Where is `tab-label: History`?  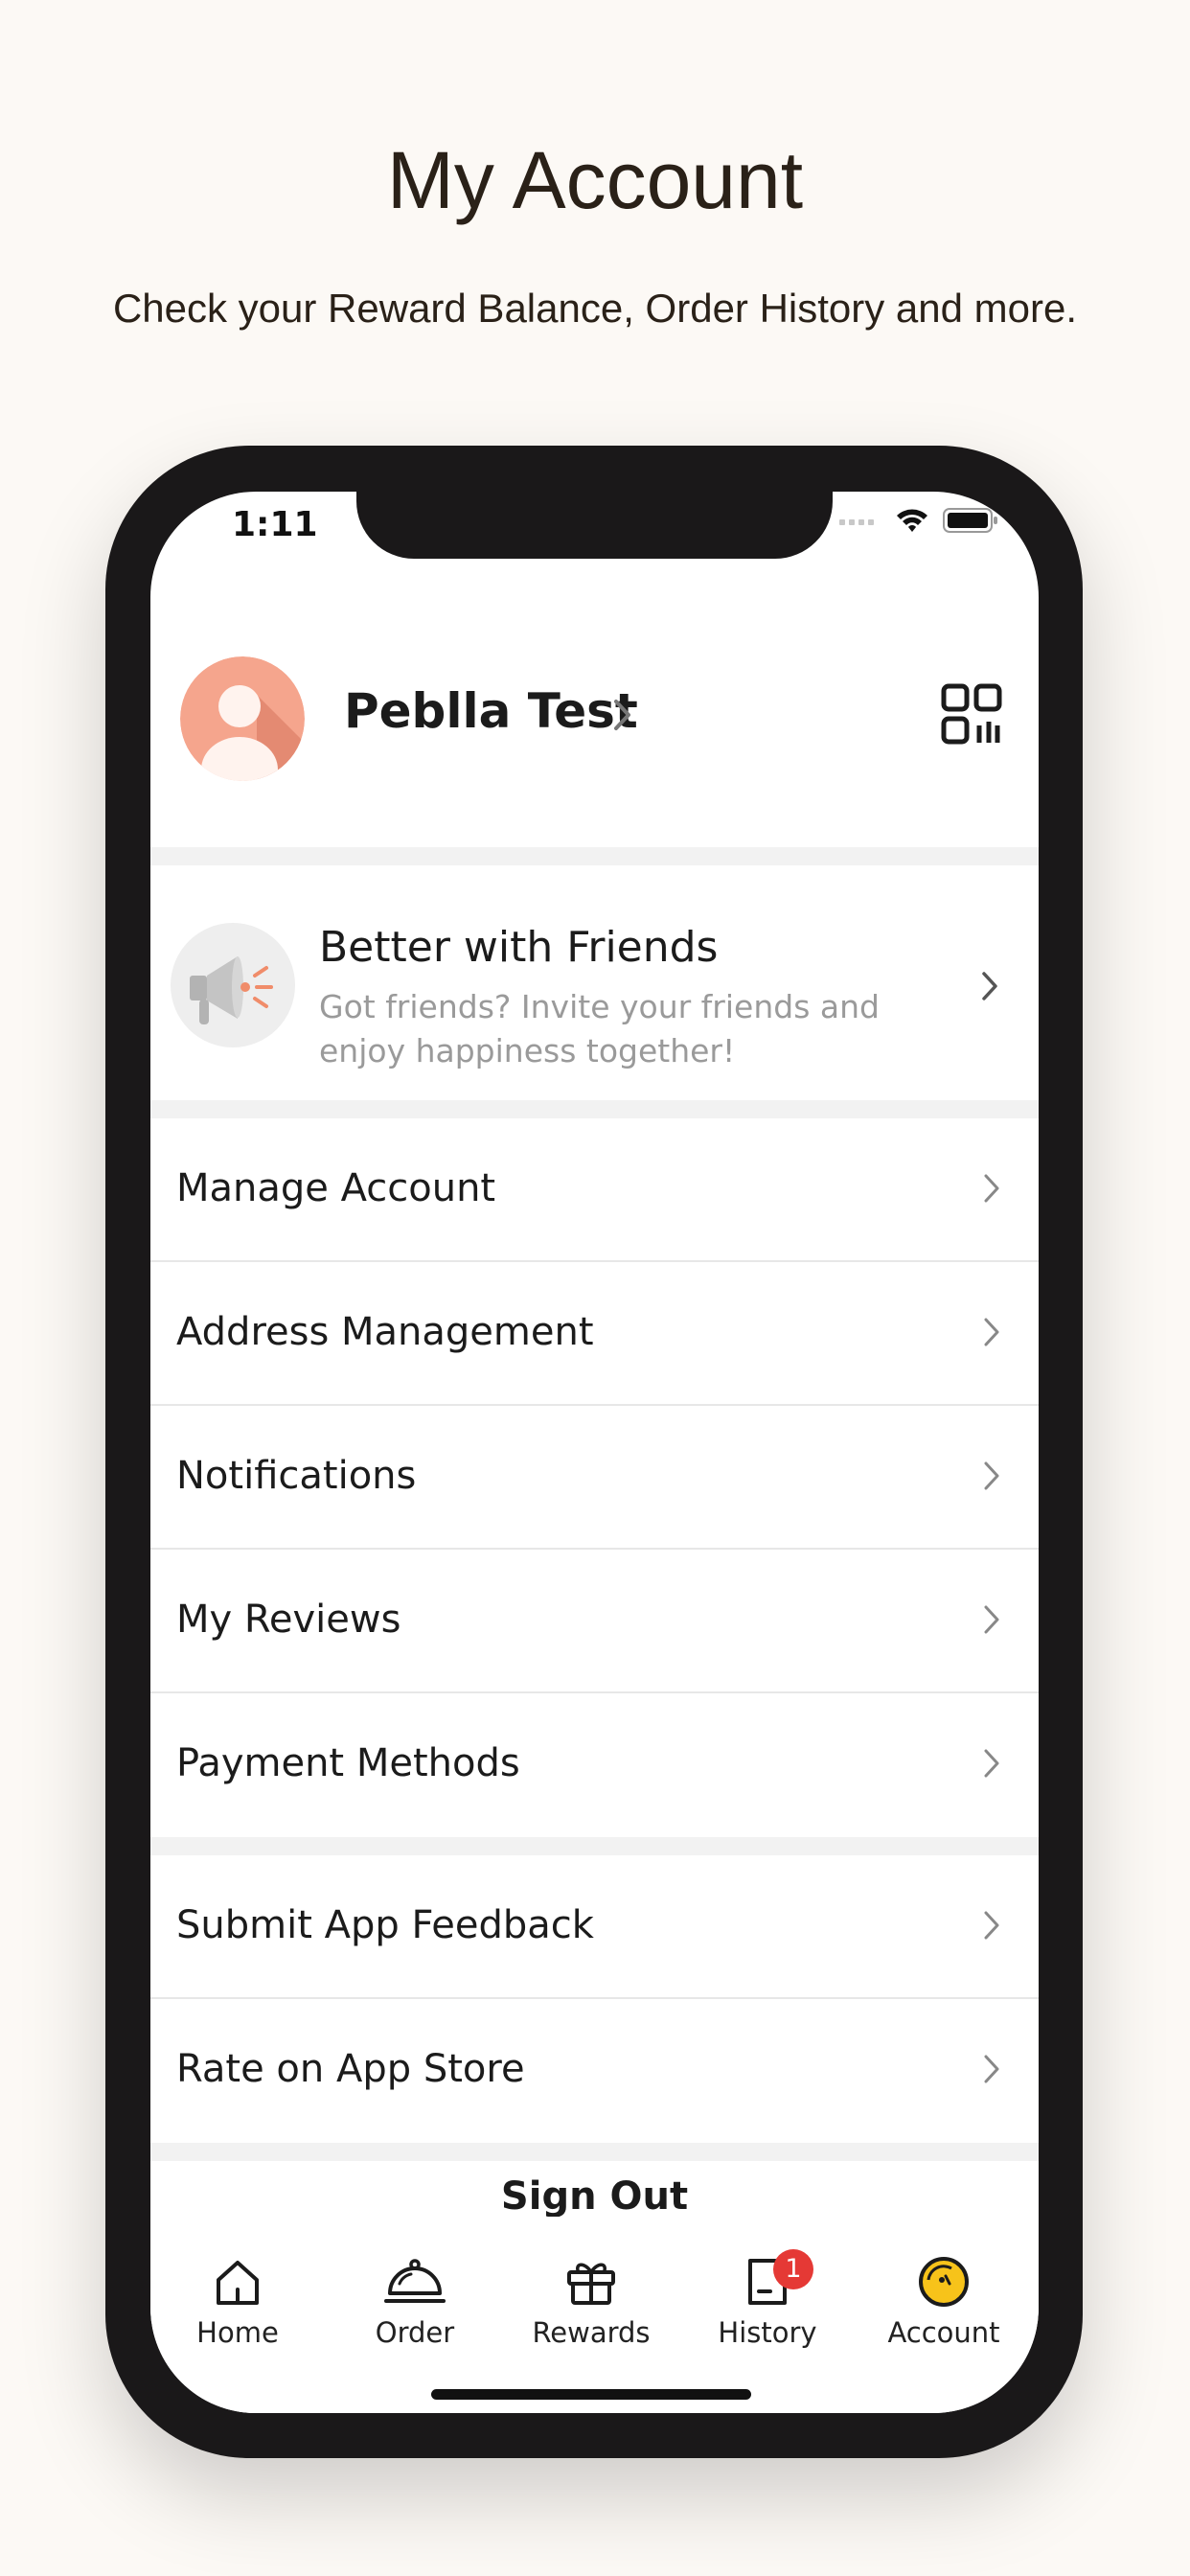 tab-label: History is located at coordinates (767, 2332).